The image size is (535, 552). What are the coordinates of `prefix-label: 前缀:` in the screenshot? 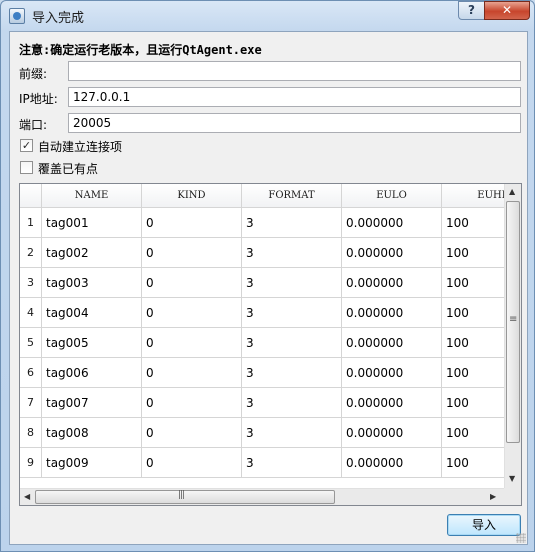 It's located at (33, 74).